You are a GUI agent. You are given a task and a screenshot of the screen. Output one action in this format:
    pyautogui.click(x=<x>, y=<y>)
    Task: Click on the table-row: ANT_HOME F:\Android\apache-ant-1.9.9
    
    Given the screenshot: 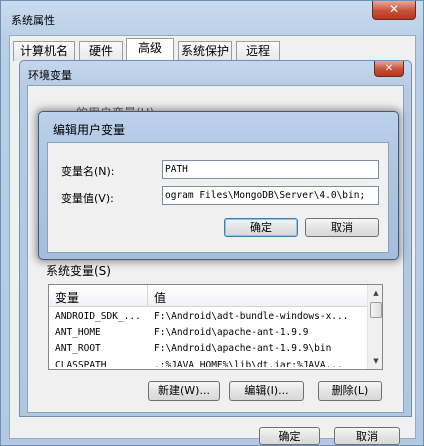 What is the action you would take?
    pyautogui.click(x=208, y=333)
    